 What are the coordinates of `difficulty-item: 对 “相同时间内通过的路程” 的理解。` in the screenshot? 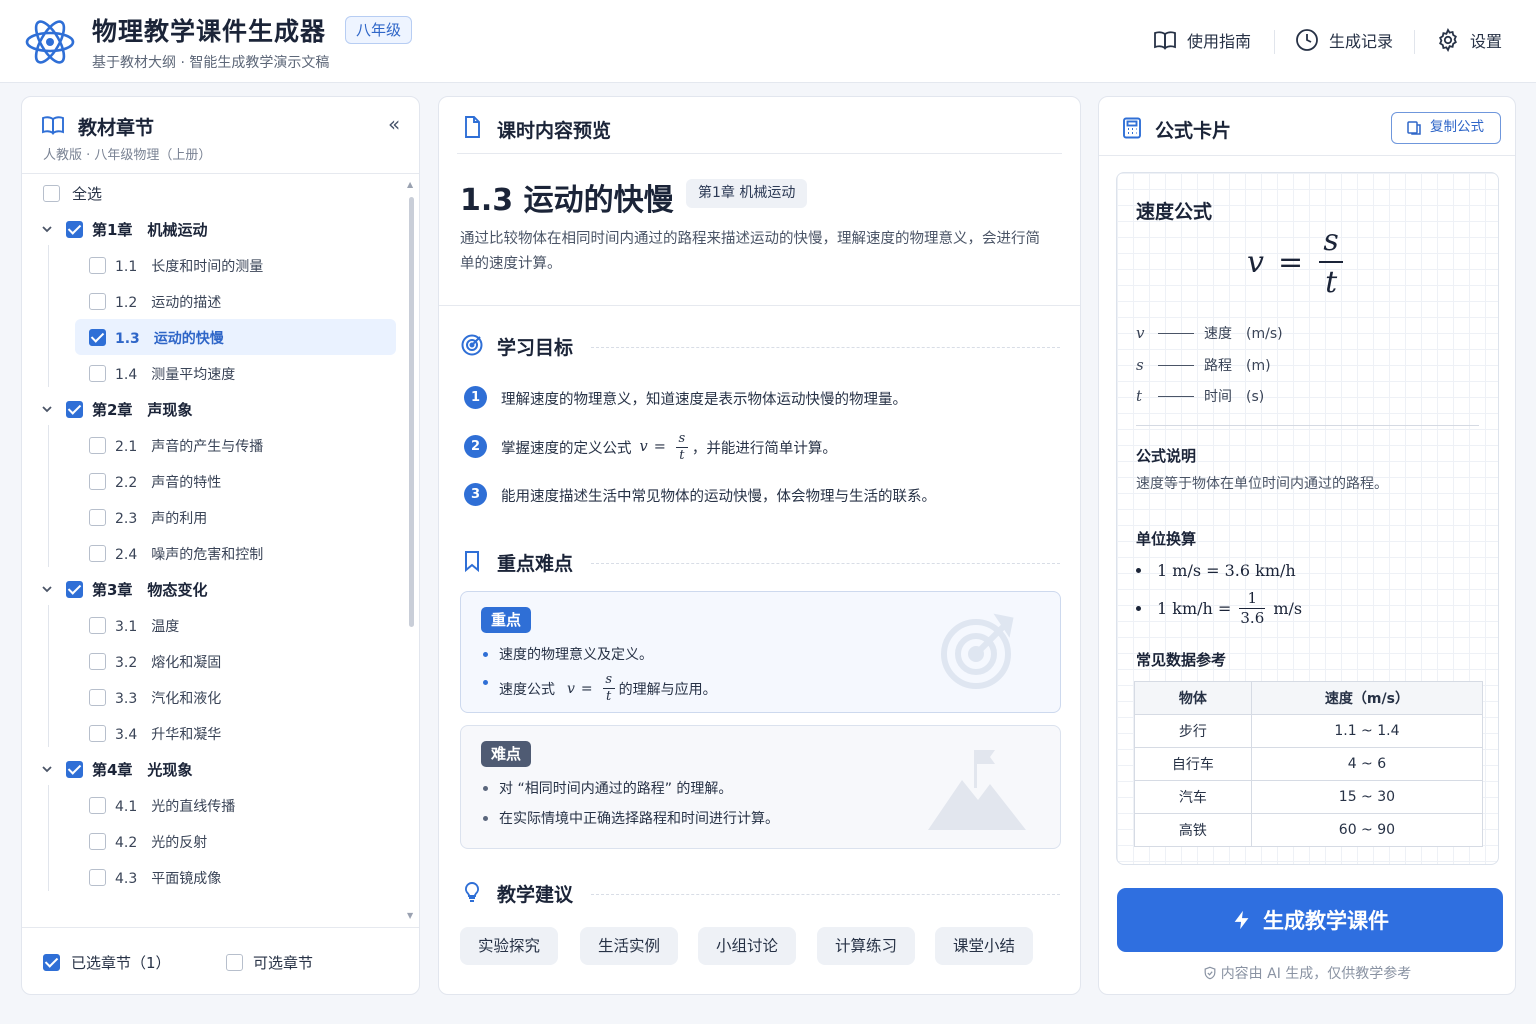 It's located at (607, 788).